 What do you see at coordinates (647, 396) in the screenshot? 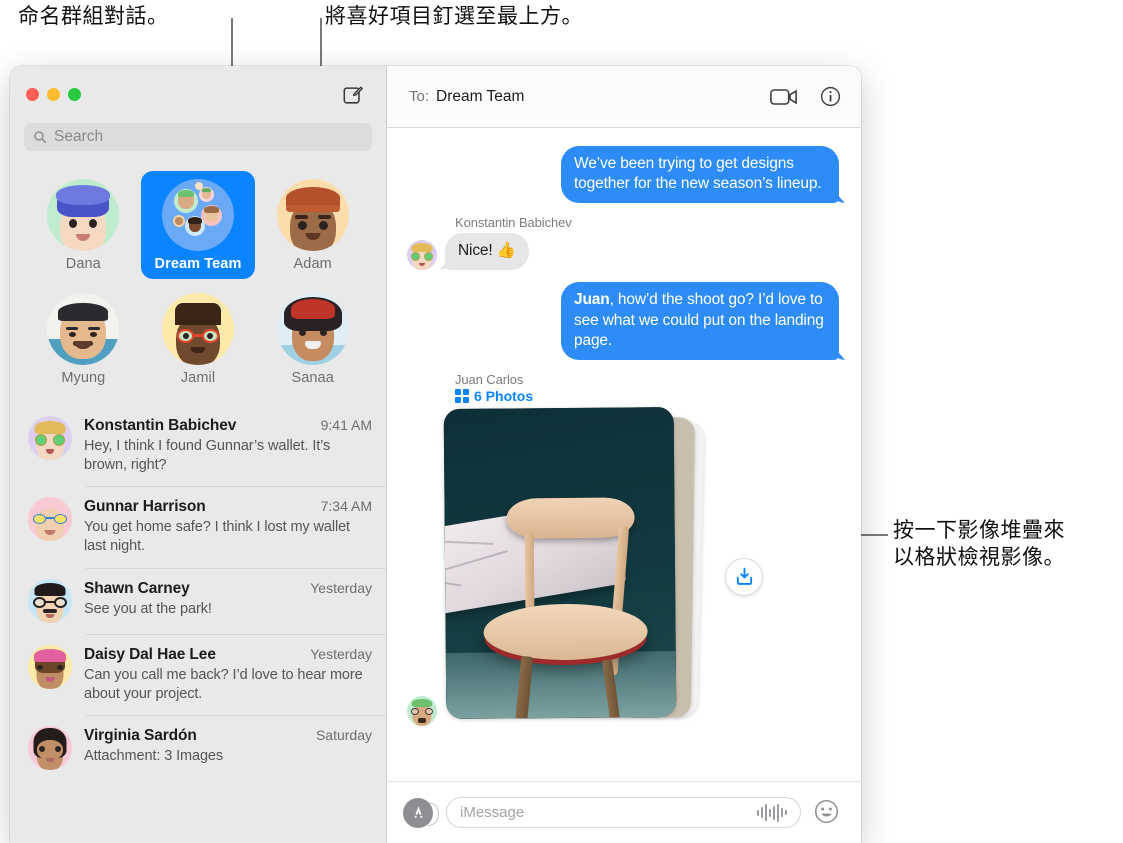
I see `photo-count-link: 6 Photos` at bounding box center [647, 396].